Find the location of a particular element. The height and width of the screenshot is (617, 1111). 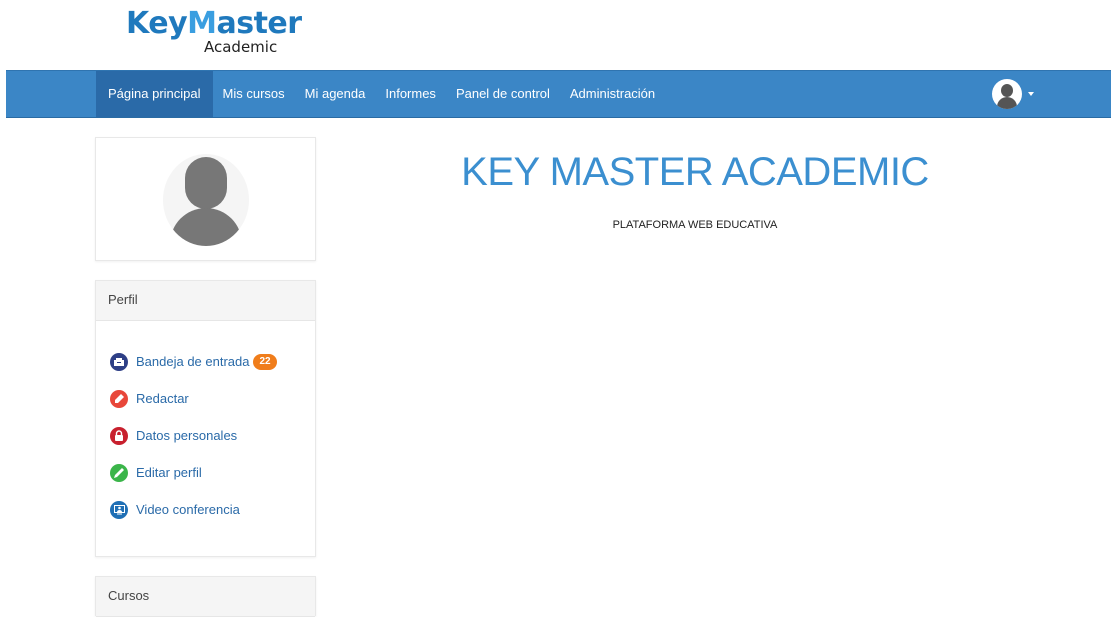

courses-card: Cursos is located at coordinates (205, 596).